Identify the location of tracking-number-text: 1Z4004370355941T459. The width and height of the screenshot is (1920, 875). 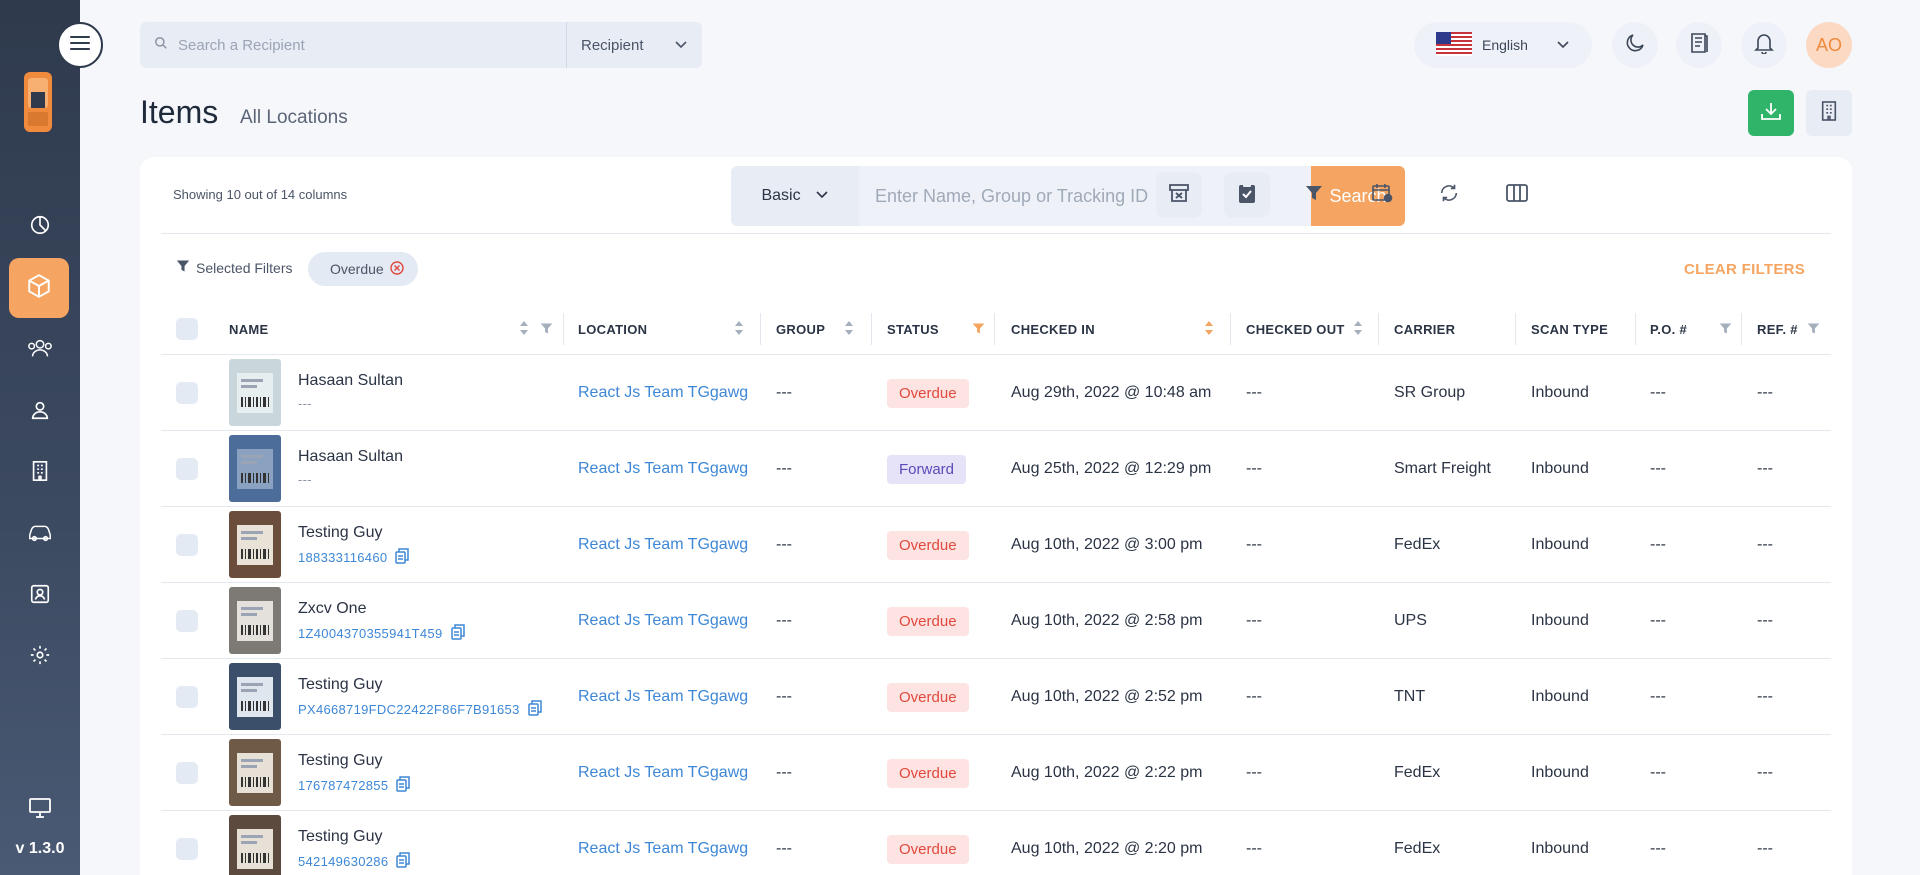
(370, 633).